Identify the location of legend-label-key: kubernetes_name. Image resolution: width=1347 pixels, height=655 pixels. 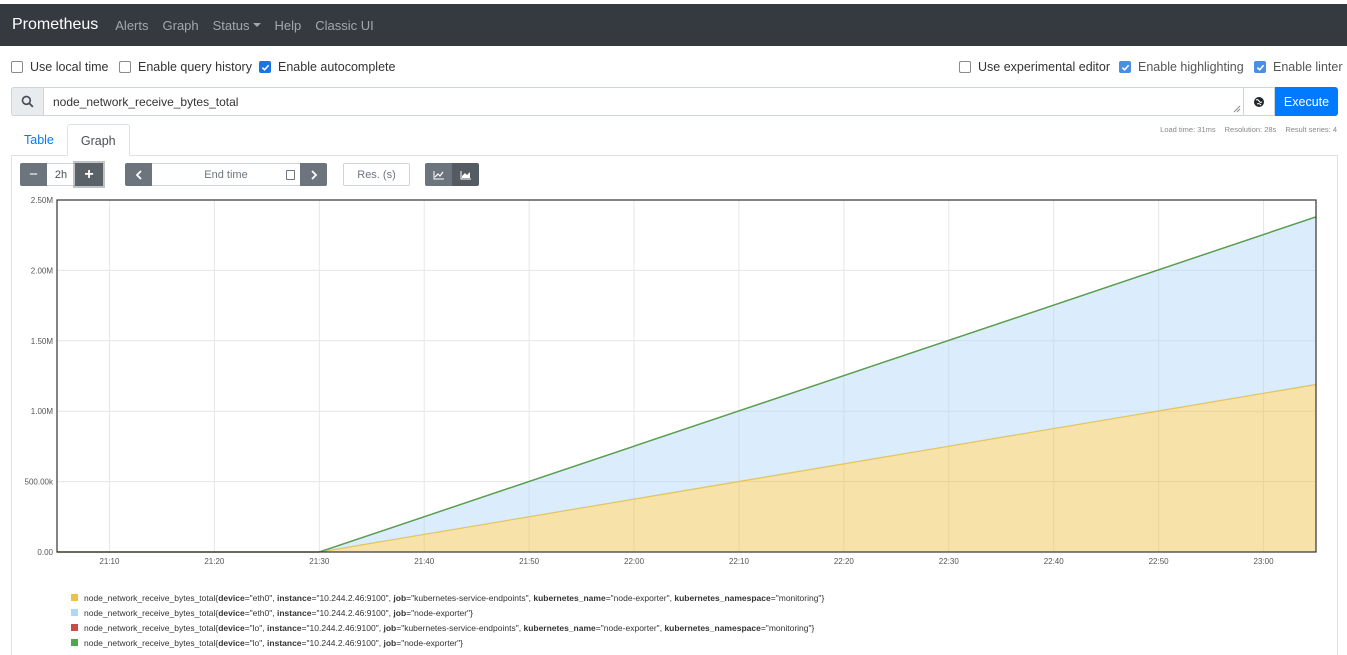
(569, 597).